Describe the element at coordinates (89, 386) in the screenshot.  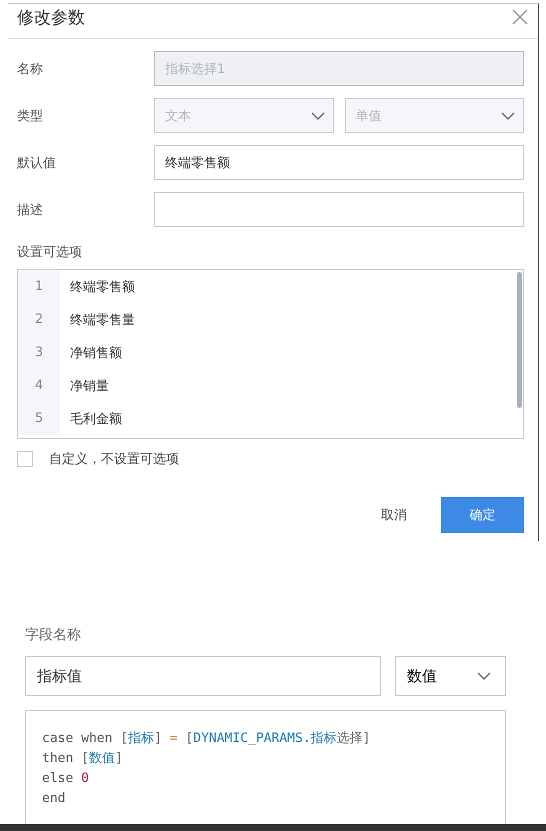
I see `option-text: 净销量` at that location.